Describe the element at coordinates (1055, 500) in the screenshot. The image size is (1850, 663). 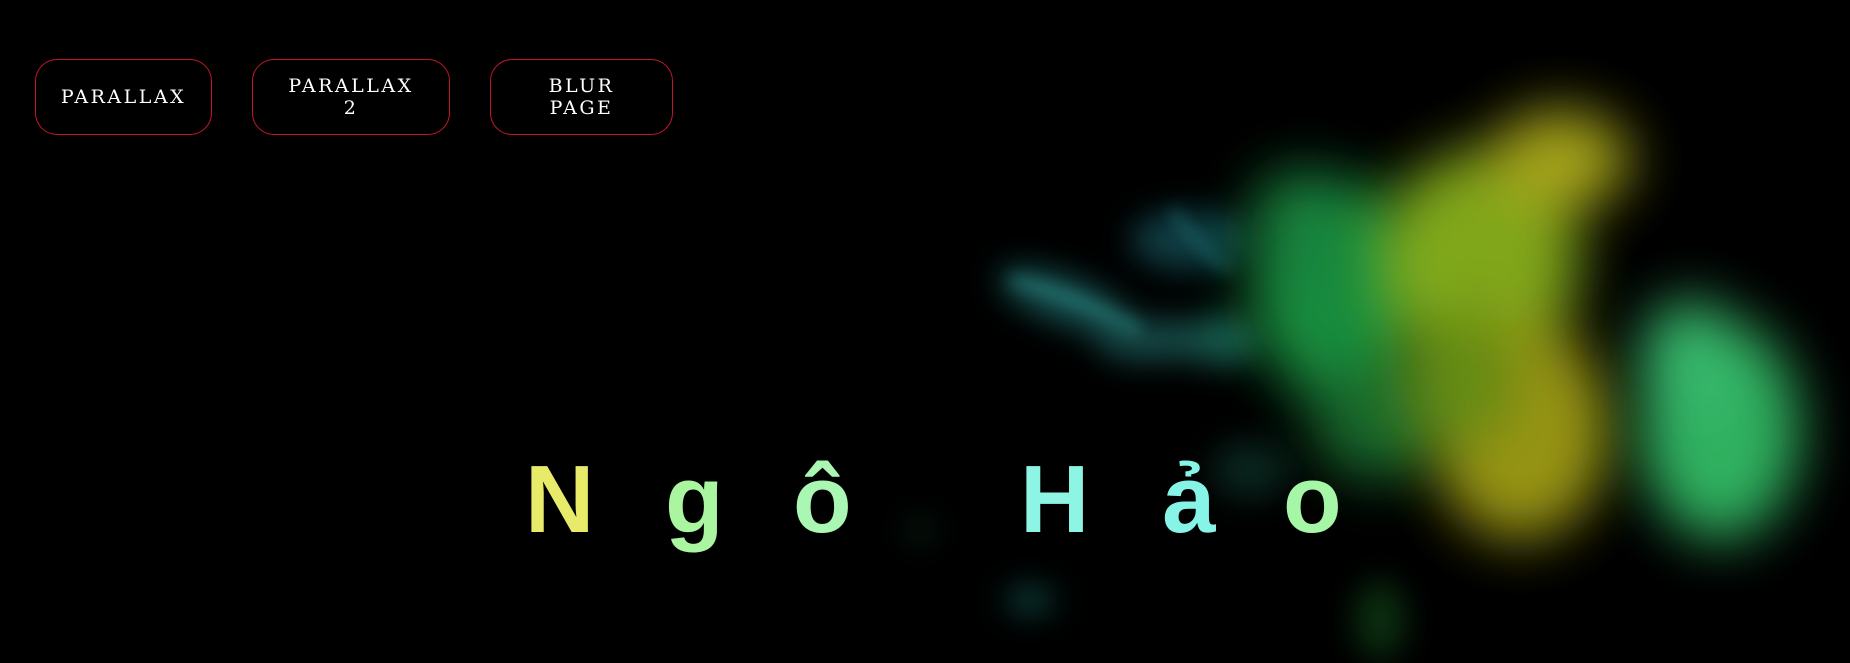
I see `hero-letter: H` at that location.